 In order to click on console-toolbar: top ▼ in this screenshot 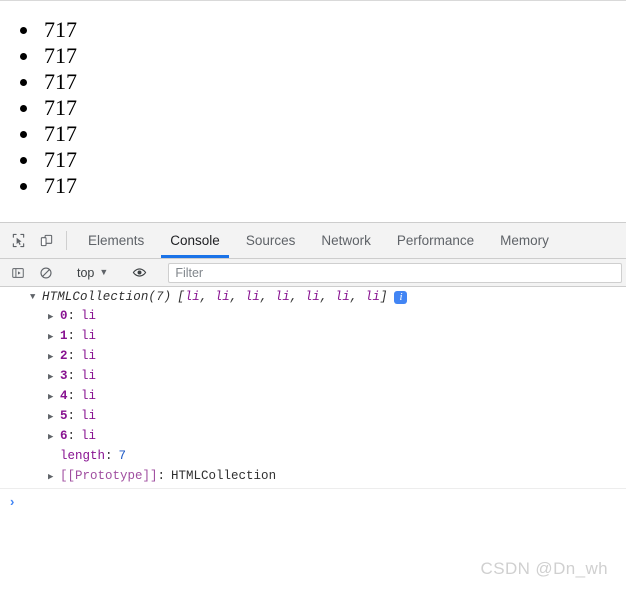, I will do `click(313, 273)`.